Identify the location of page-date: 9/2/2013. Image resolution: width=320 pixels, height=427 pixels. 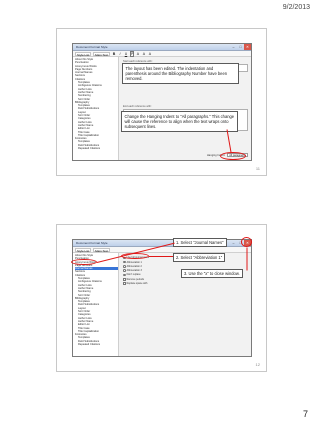
(296, 7).